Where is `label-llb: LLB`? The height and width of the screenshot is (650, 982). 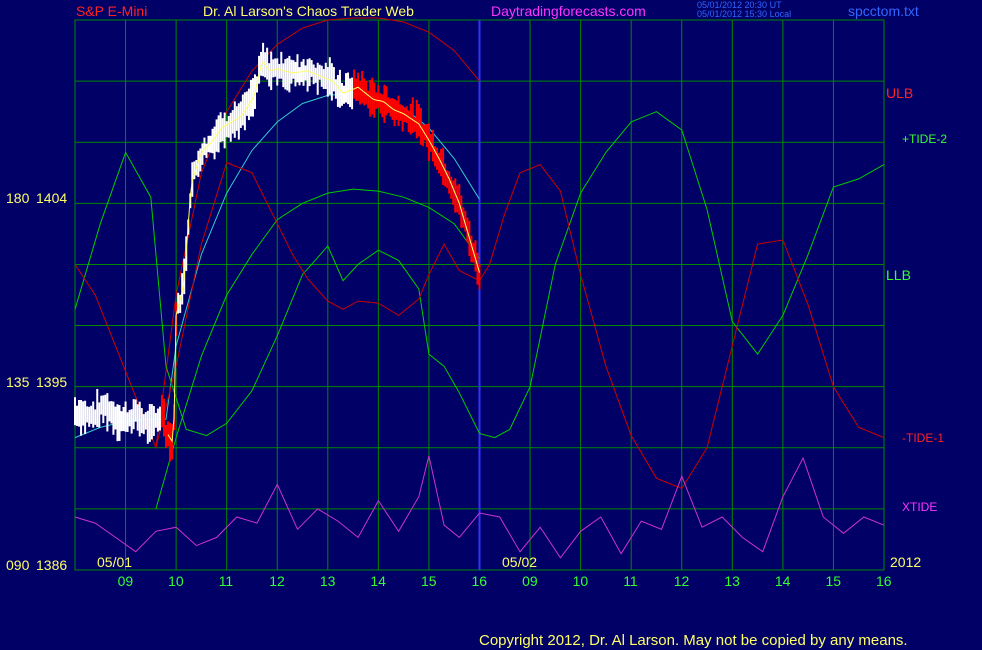
label-llb: LLB is located at coordinates (898, 275).